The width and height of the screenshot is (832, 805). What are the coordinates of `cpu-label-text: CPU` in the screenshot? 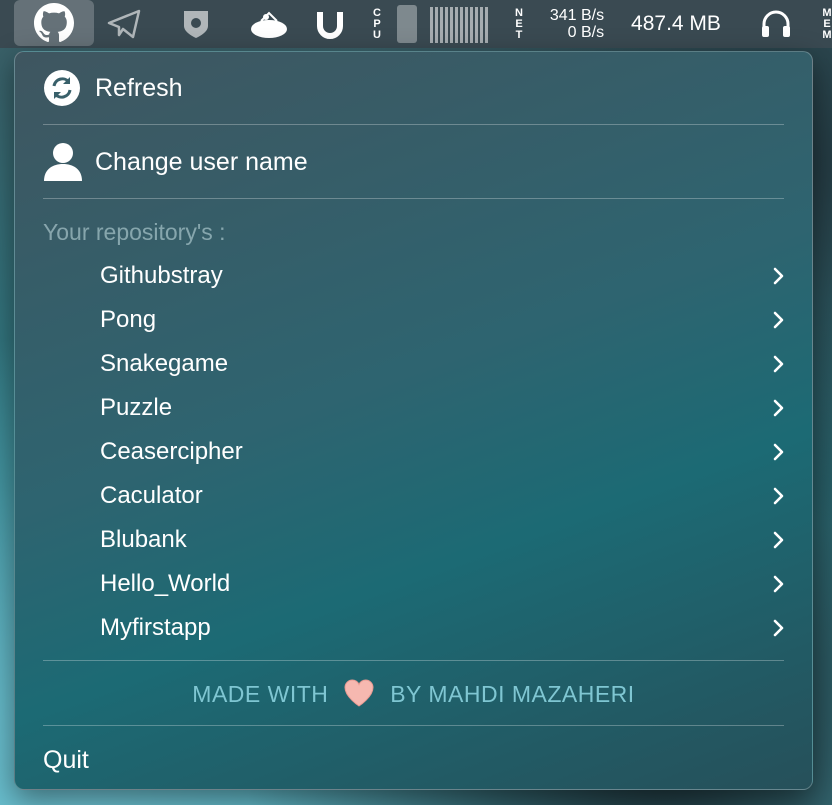 It's located at (377, 23).